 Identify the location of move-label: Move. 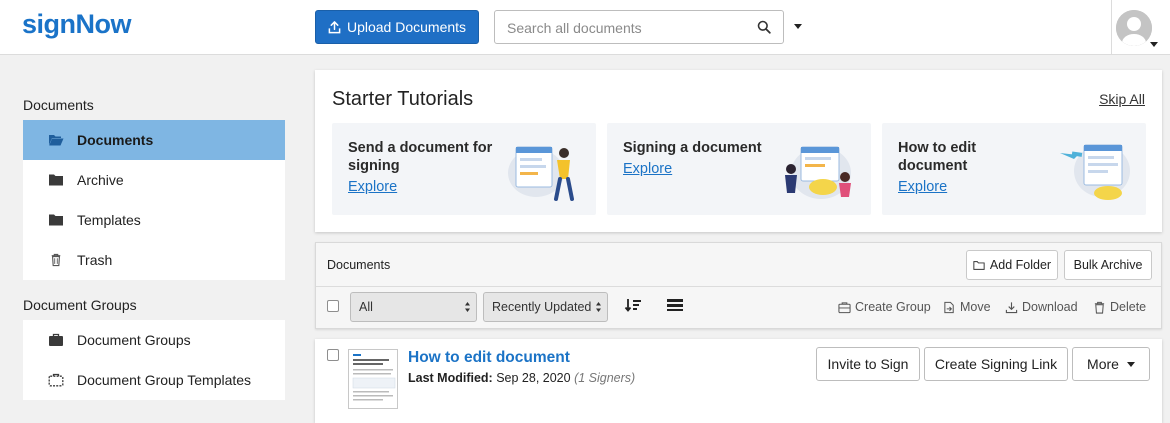
(975, 307).